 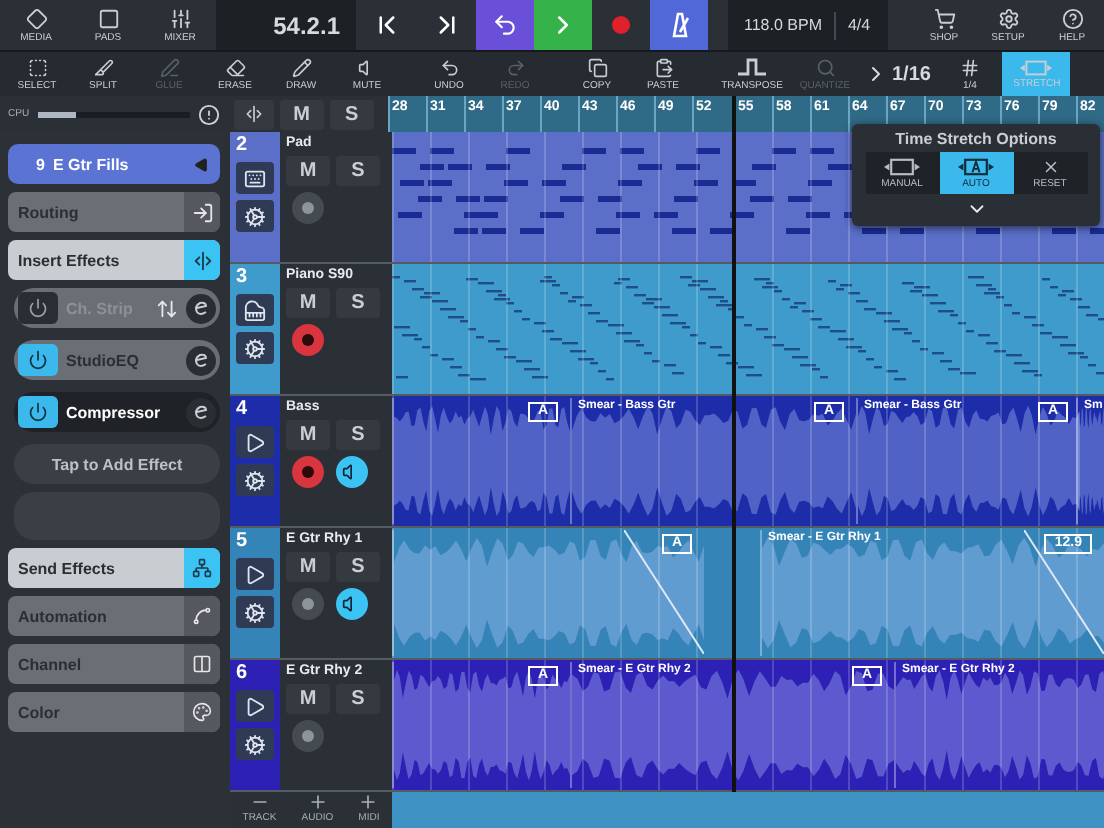 What do you see at coordinates (301, 67) in the screenshot?
I see `pencil-icon` at bounding box center [301, 67].